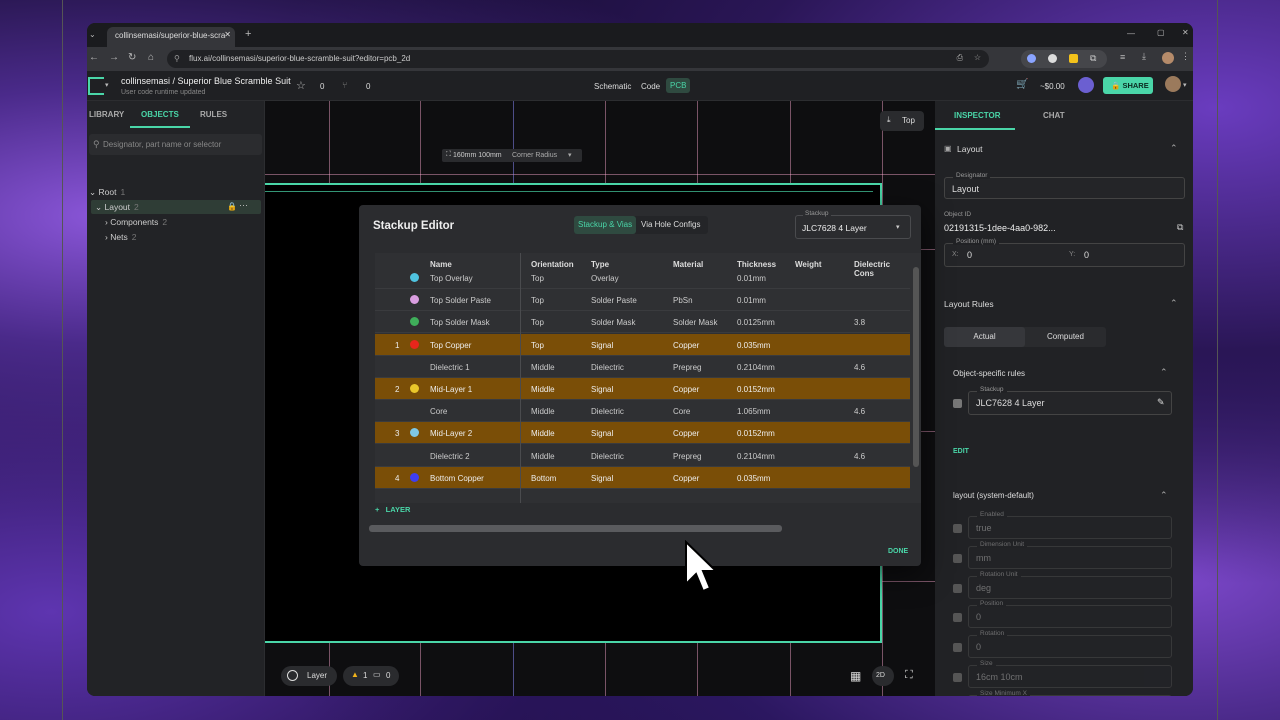 The image size is (1280, 720). I want to click on fullscreen-icon: ⛶, so click(909, 675).